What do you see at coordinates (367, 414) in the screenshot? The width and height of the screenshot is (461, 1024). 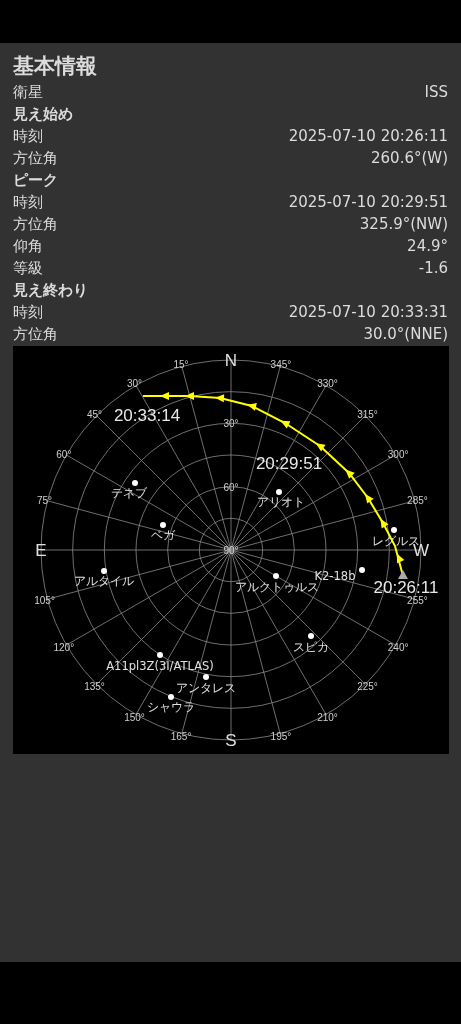 I see `azimuth-label: 315°` at bounding box center [367, 414].